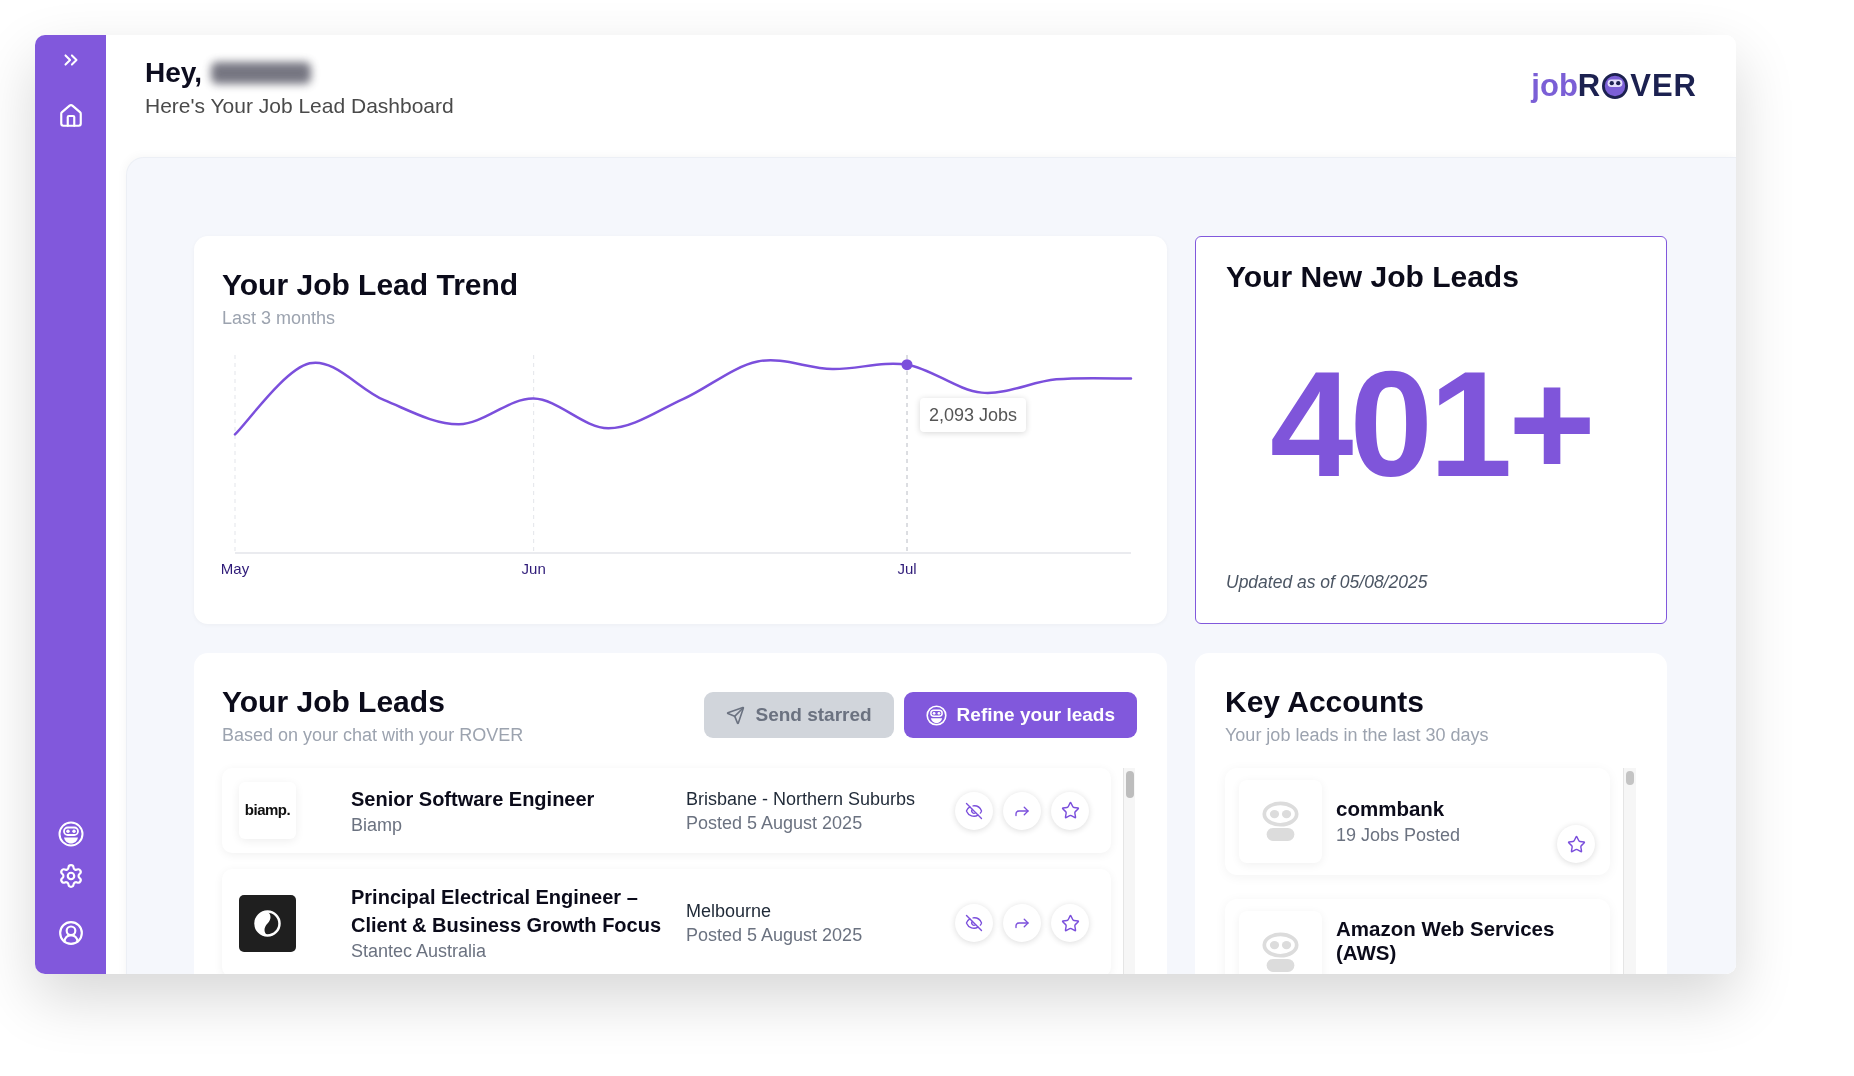  Describe the element at coordinates (801, 799) in the screenshot. I see `job-location: Brisbane - Northern Suburbs` at that location.